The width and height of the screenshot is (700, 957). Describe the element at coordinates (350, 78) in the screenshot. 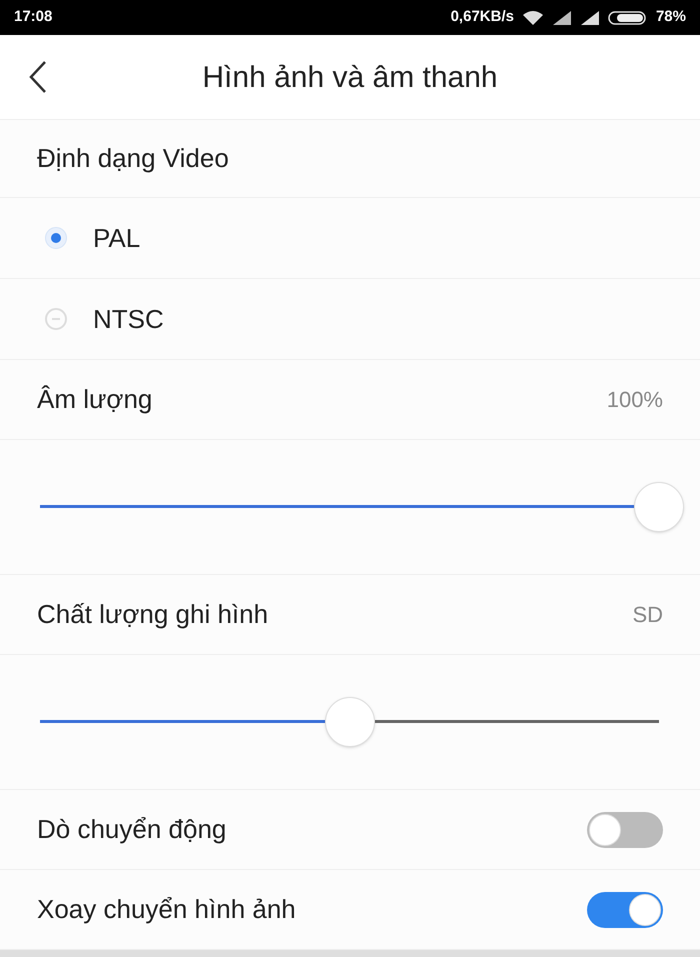

I see `page-title: Hình ảnh và âm thanh` at that location.